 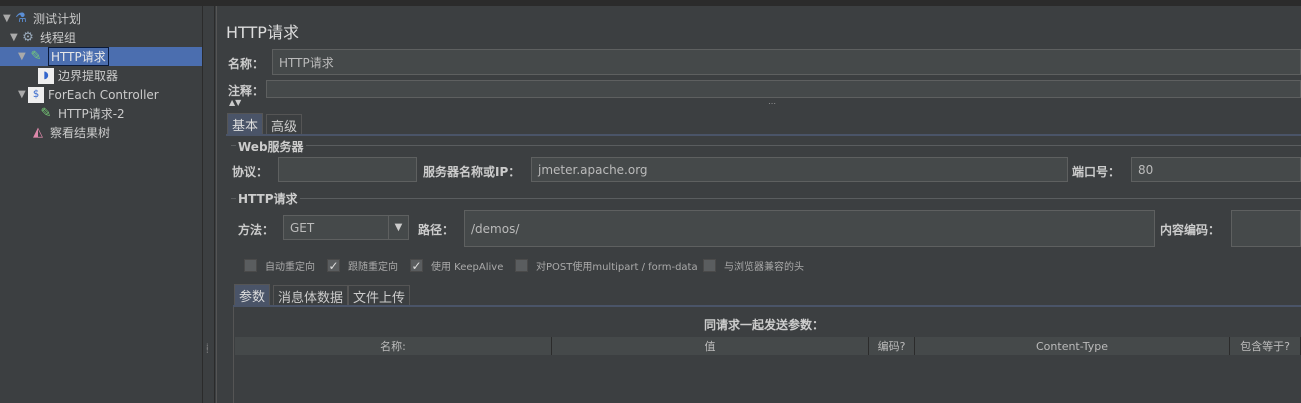 What do you see at coordinates (799, 169) in the screenshot?
I see `server-input: jmeter.apache.org` at bounding box center [799, 169].